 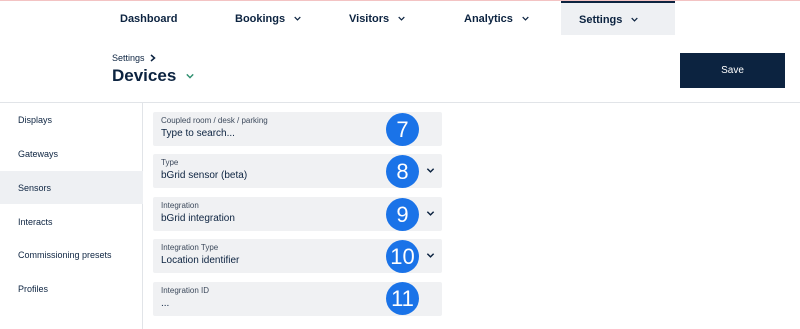 I want to click on sidebar-item-commissioning-presets: Commissioning presets, so click(x=71, y=254).